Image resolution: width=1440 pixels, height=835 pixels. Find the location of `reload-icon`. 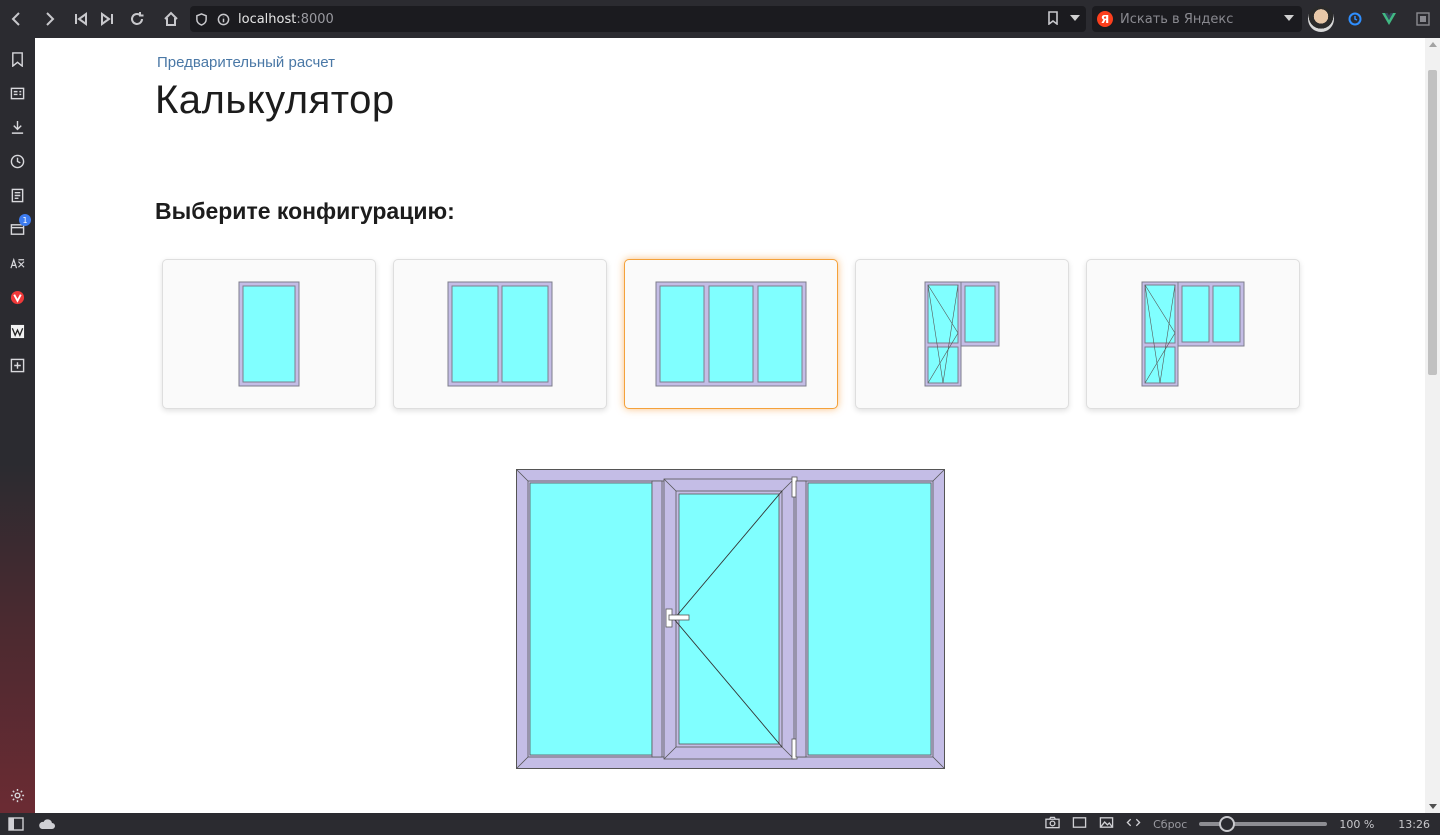

reload-icon is located at coordinates (137, 18).